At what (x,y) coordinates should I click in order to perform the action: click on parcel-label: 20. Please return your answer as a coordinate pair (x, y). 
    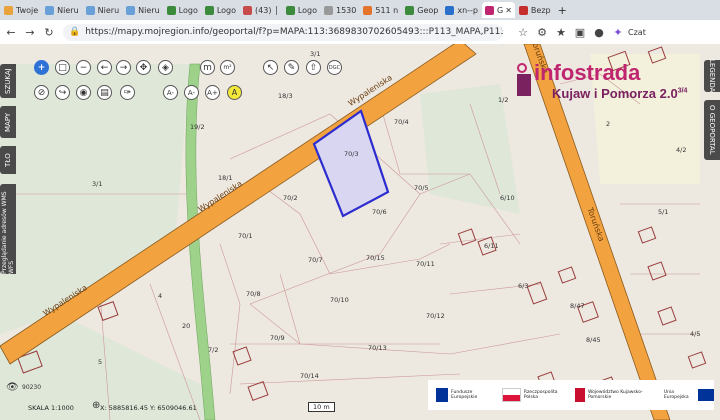
    Looking at the image, I should click on (186, 326).